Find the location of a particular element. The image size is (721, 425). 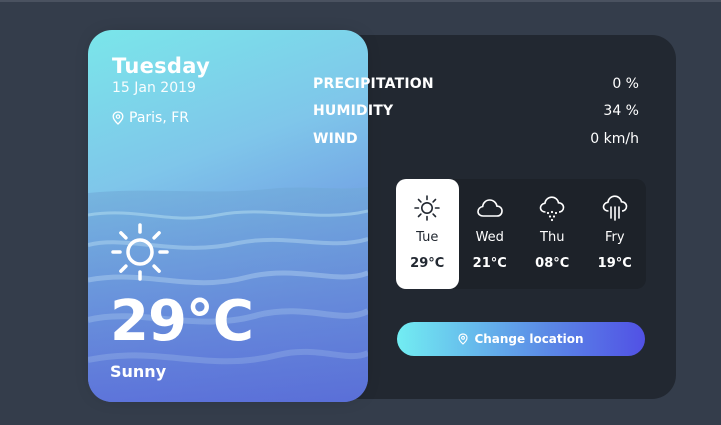

humidity-row: HUMIDITY 34 % is located at coordinates (476, 112).